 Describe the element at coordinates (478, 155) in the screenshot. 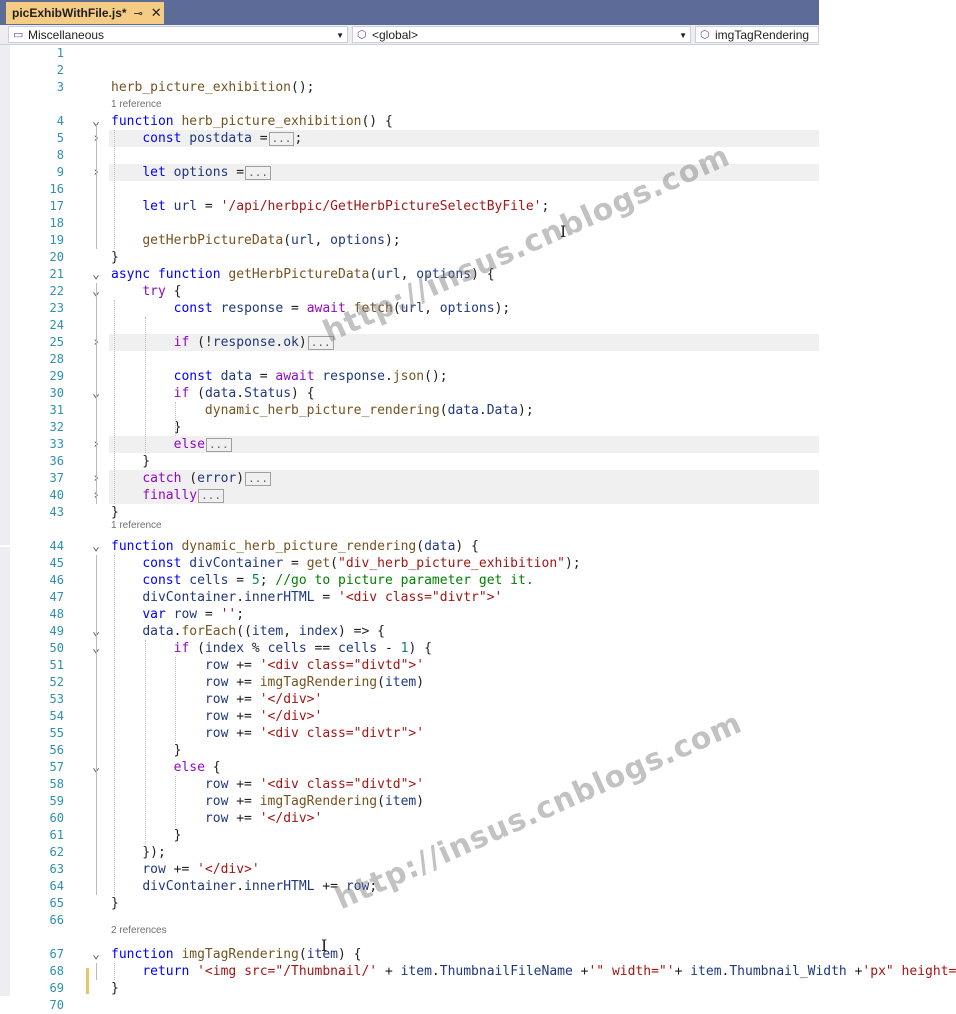

I see `code-line: 8` at that location.